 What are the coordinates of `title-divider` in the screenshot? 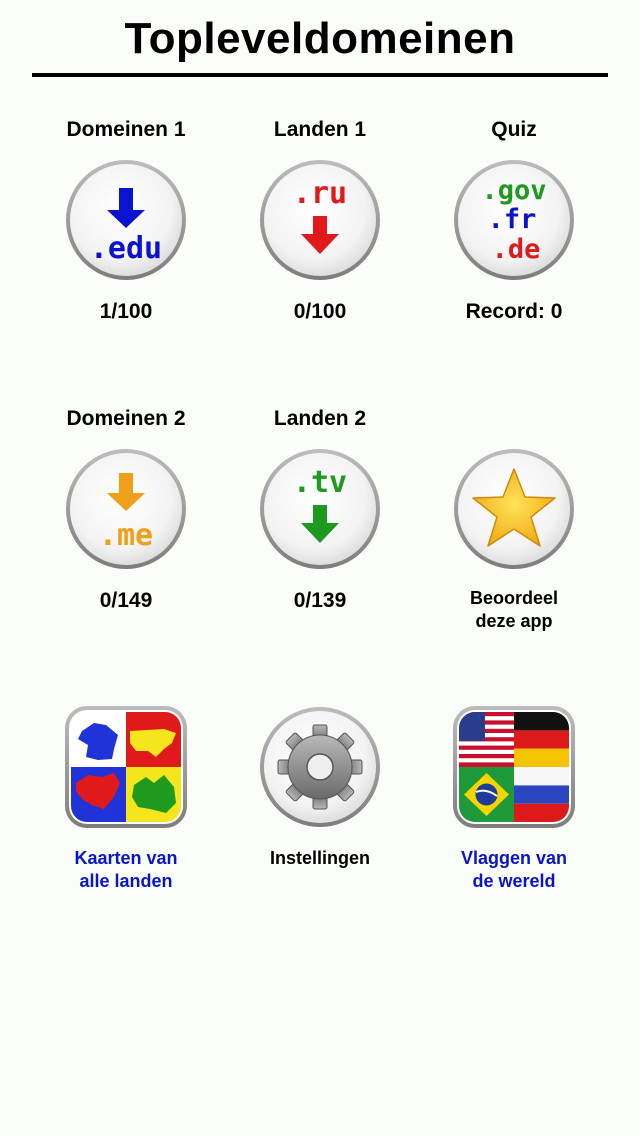 It's located at (320, 75).